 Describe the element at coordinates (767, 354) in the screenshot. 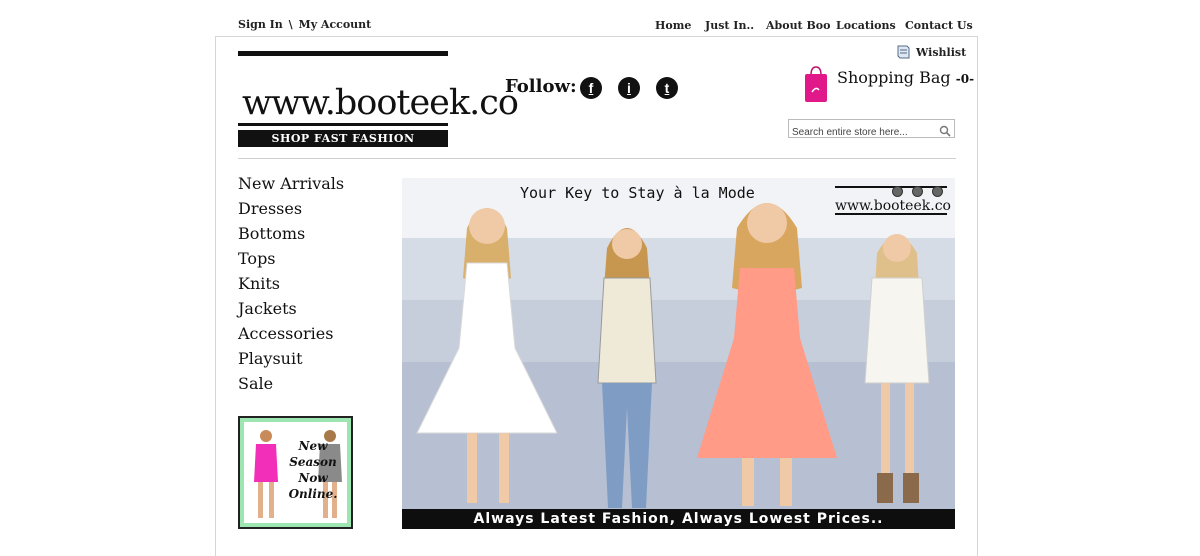

I see `model-coral-dress` at that location.